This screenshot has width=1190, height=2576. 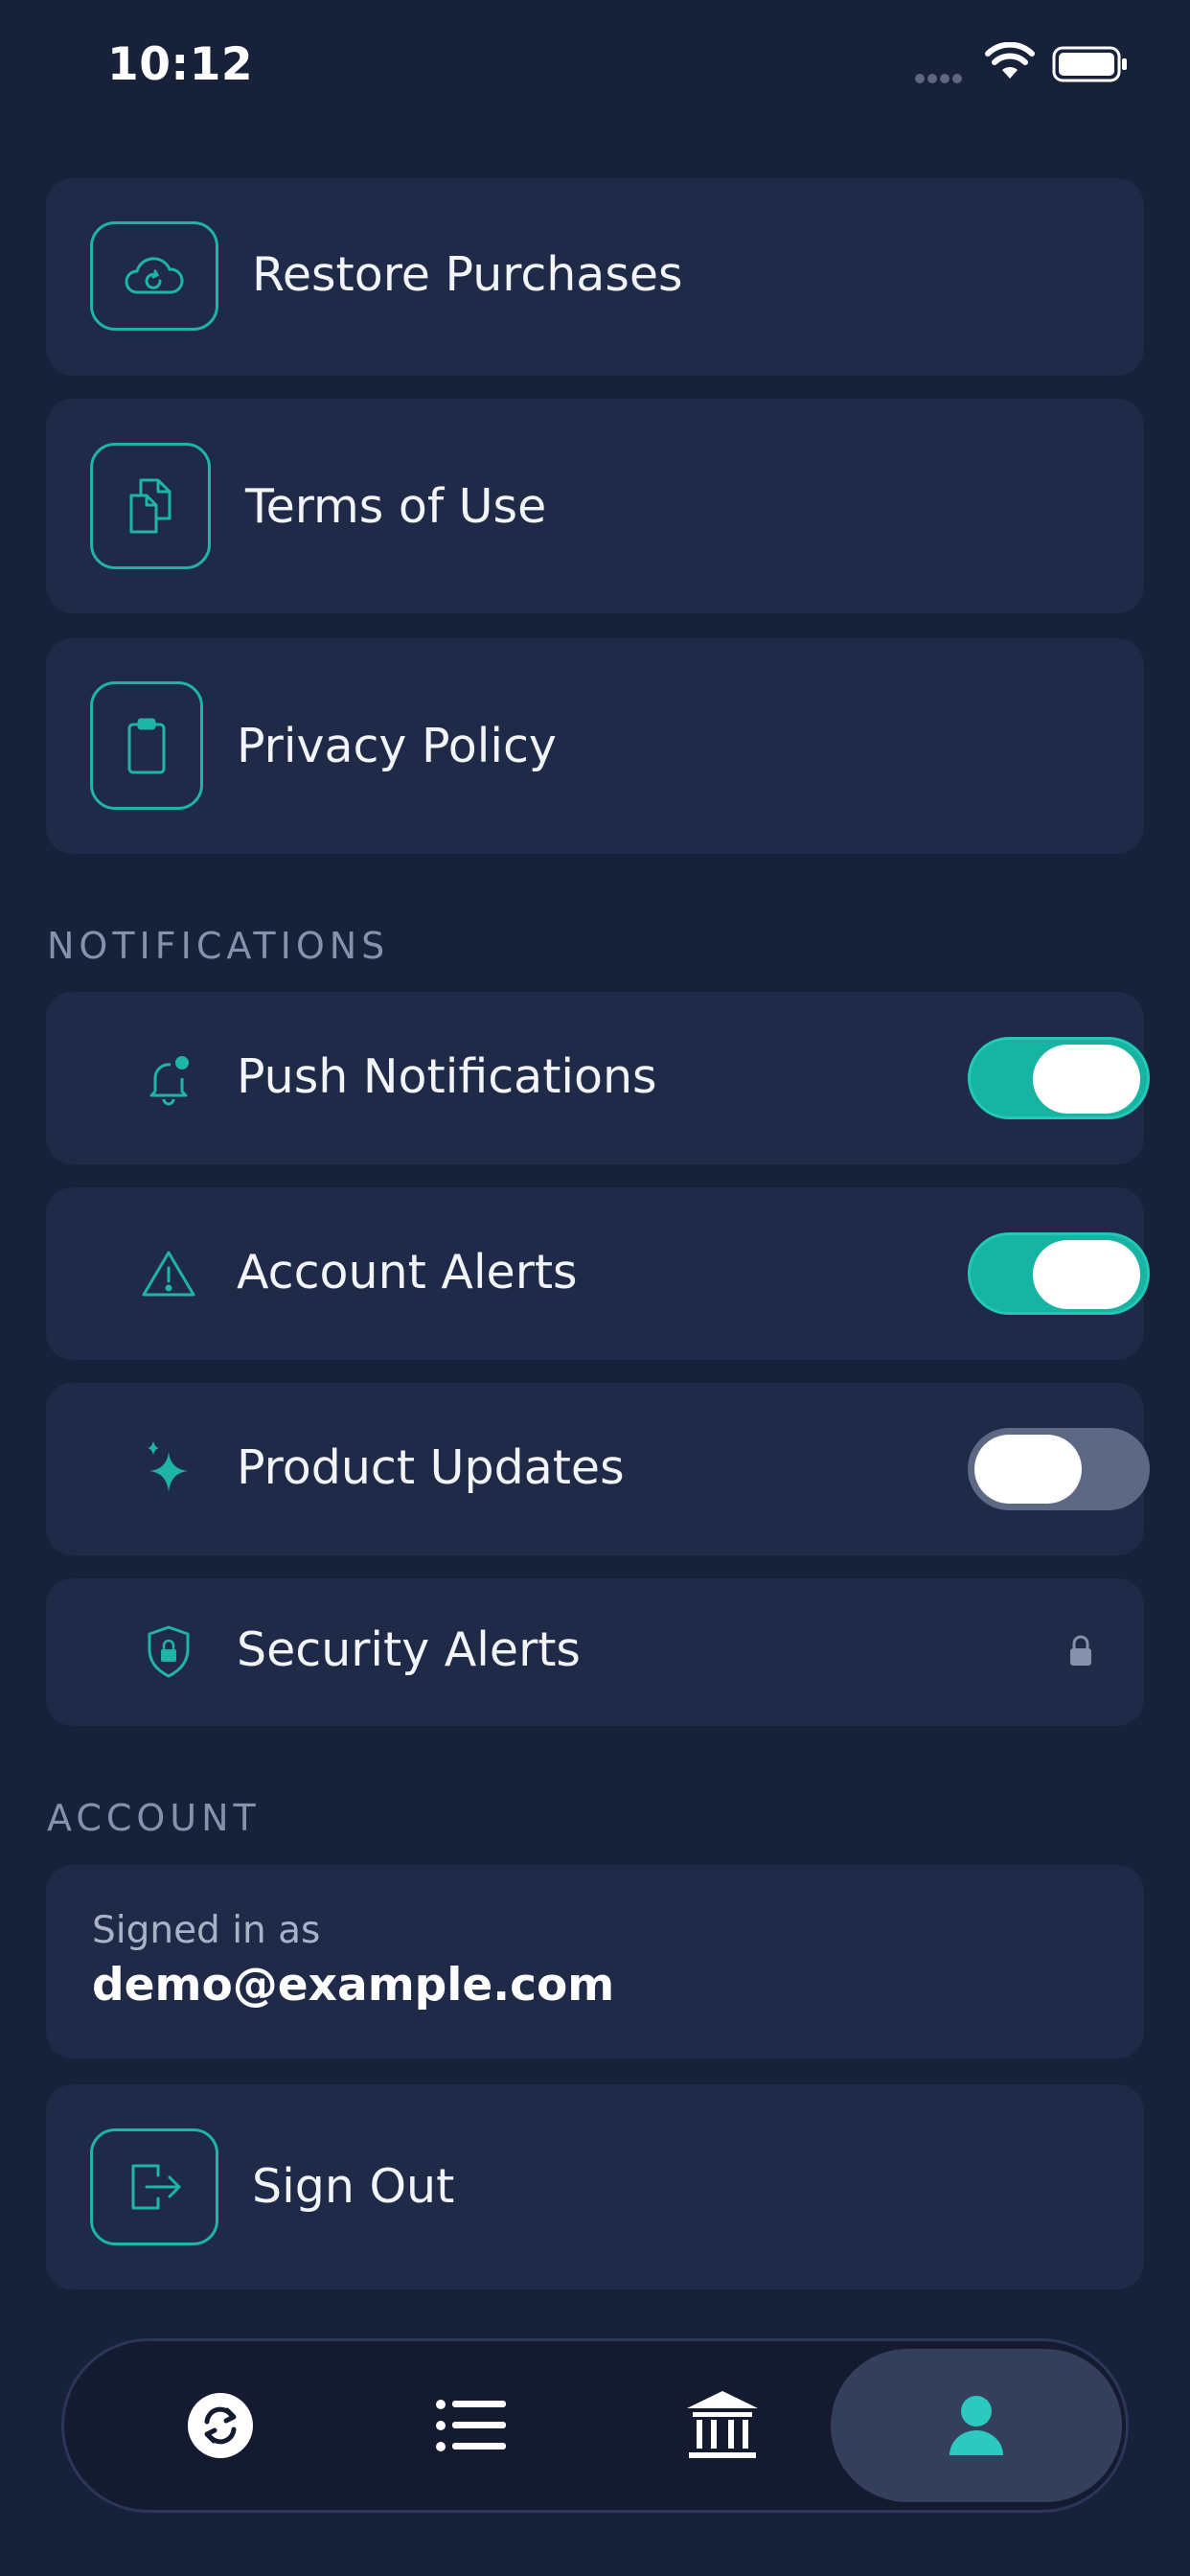 I want to click on clipboard-icon, so click(x=147, y=745).